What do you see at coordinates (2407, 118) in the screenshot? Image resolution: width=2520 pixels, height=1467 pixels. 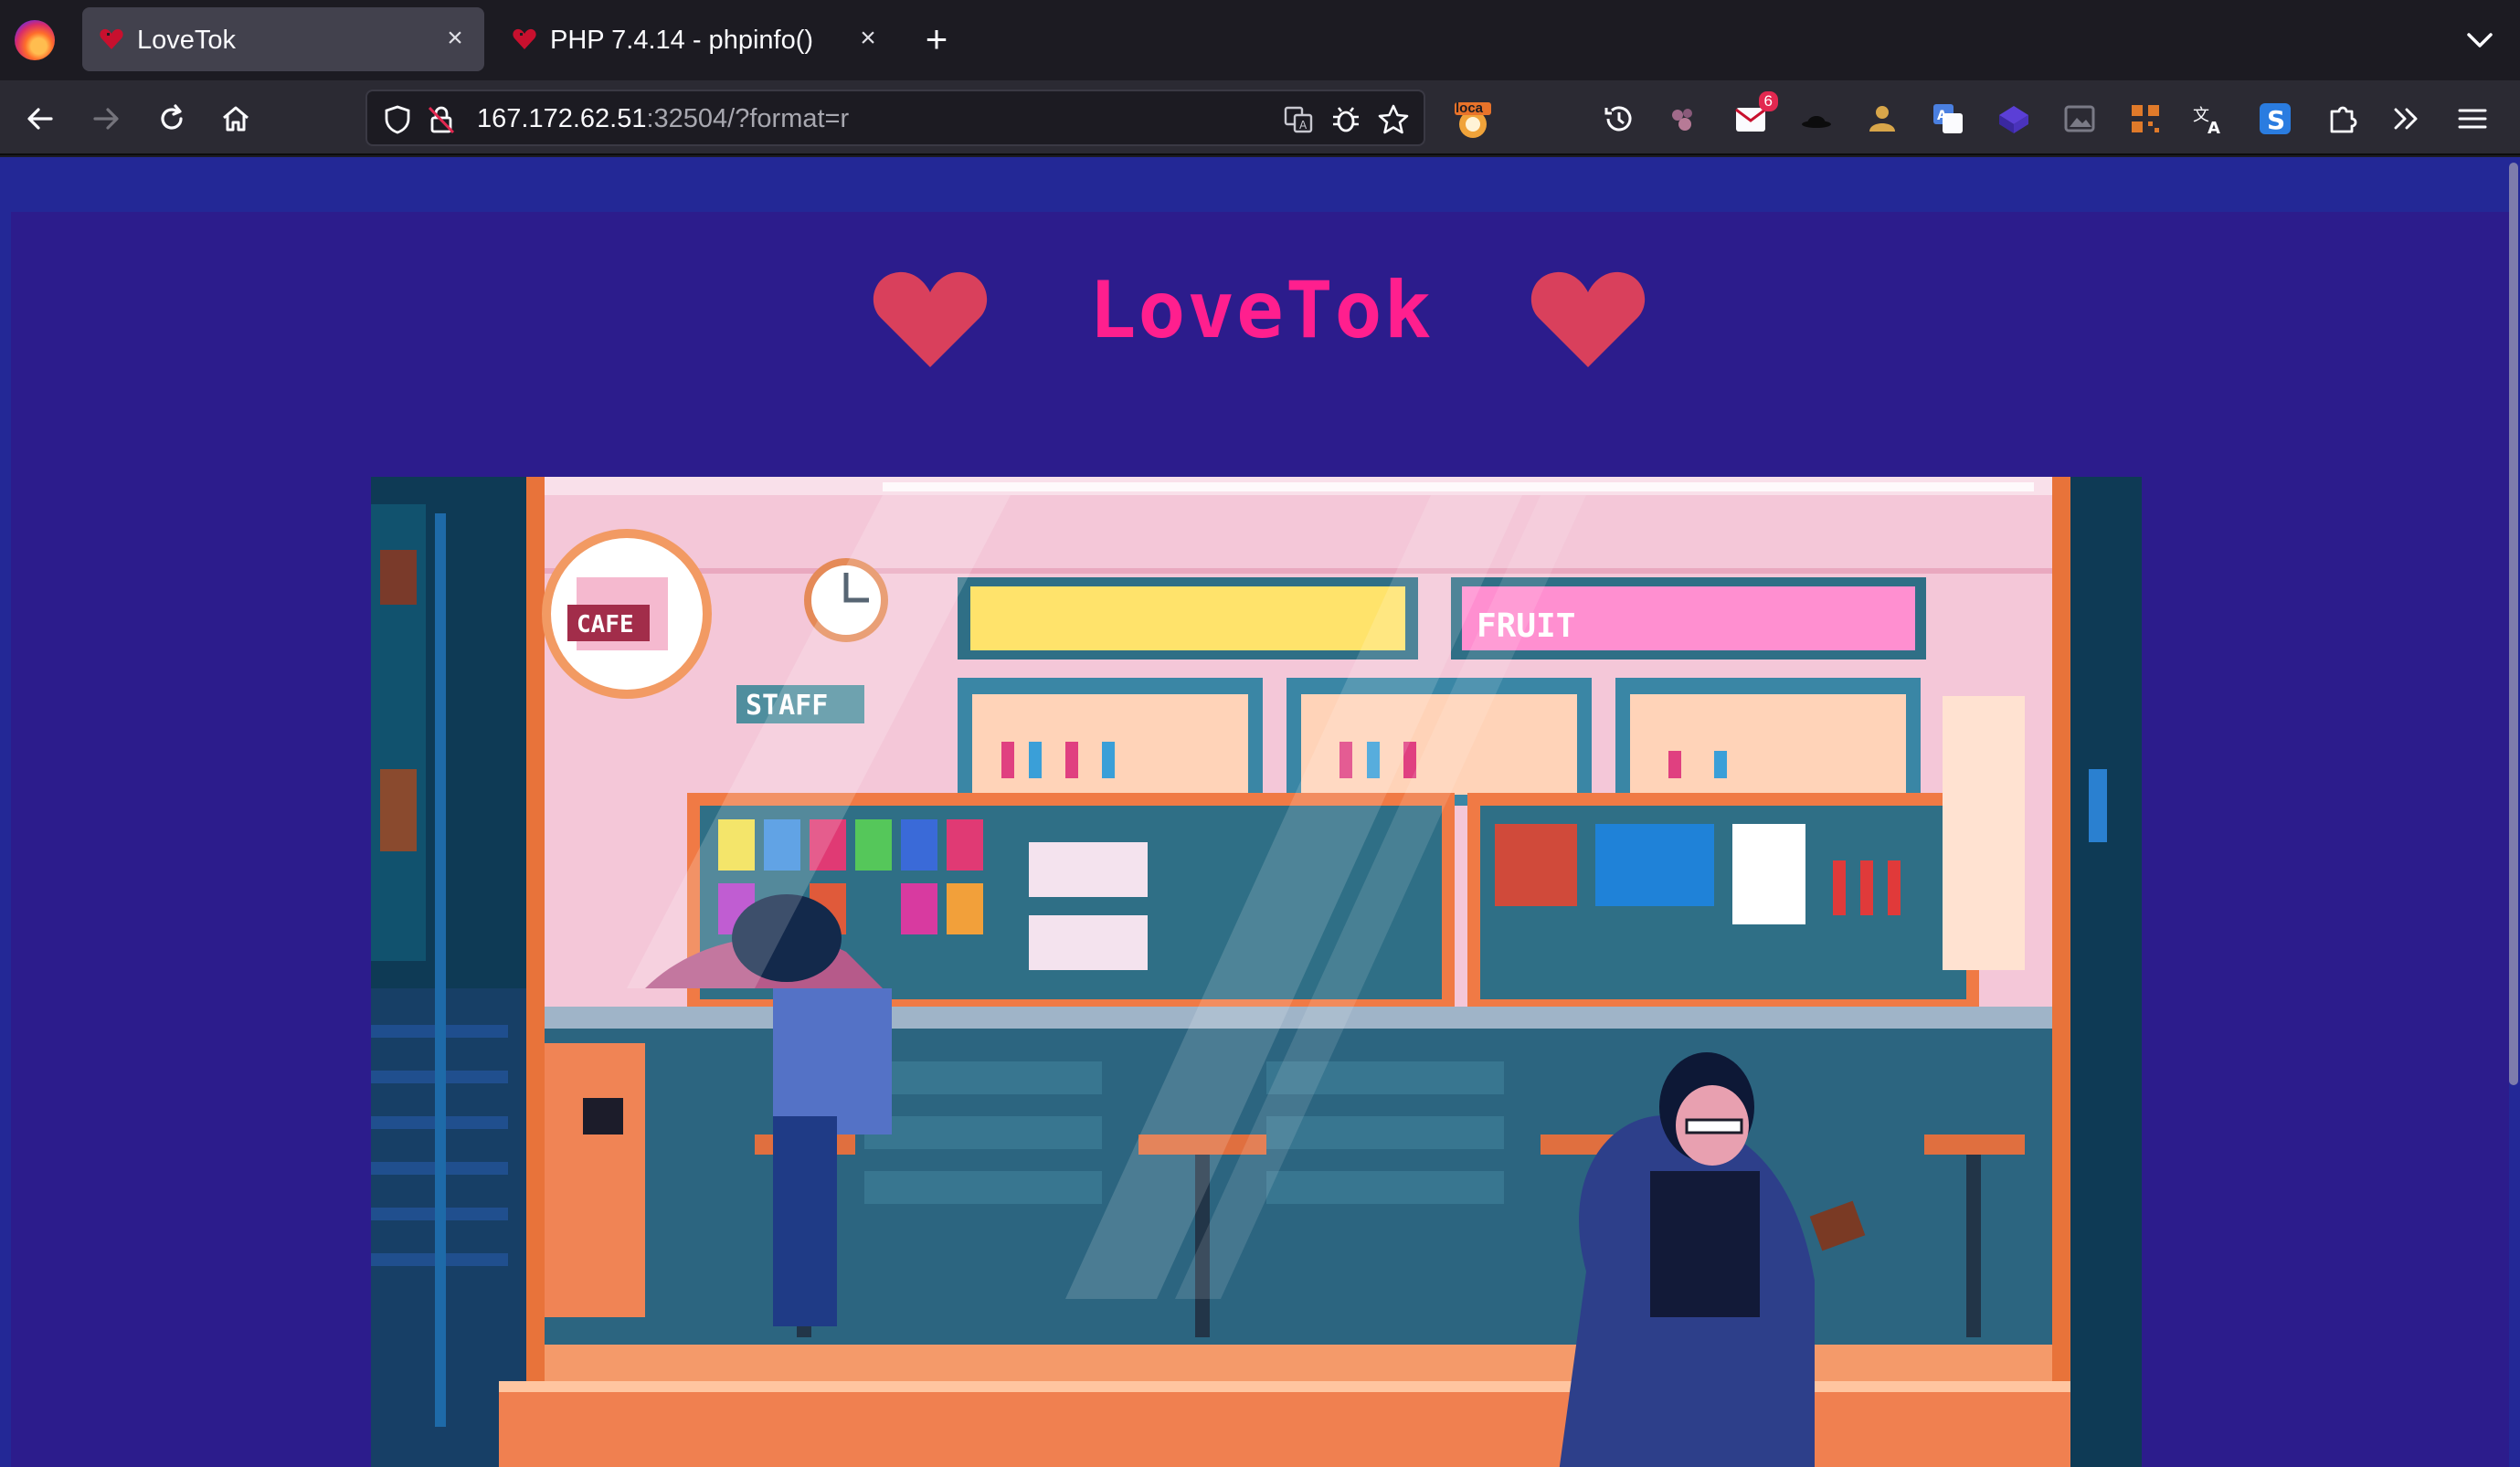 I see `overflow-chevrons-icon` at bounding box center [2407, 118].